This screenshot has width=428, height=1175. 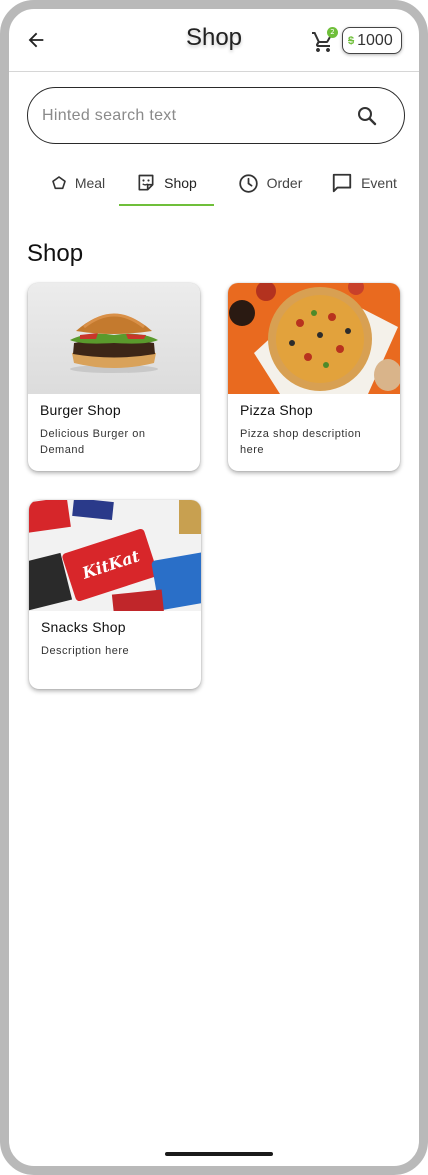 What do you see at coordinates (214, 40) in the screenshot?
I see `app-bar: Shop 2 $ 1000` at bounding box center [214, 40].